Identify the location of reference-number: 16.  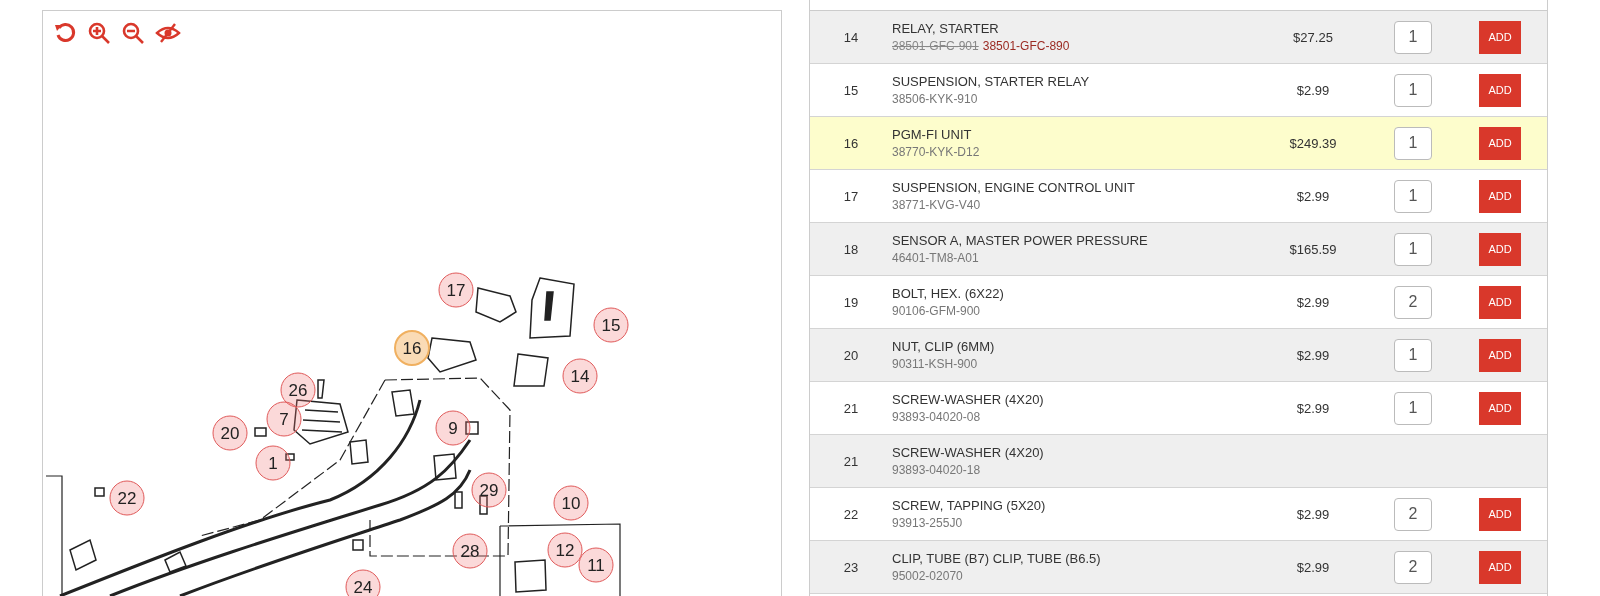
(851, 143).